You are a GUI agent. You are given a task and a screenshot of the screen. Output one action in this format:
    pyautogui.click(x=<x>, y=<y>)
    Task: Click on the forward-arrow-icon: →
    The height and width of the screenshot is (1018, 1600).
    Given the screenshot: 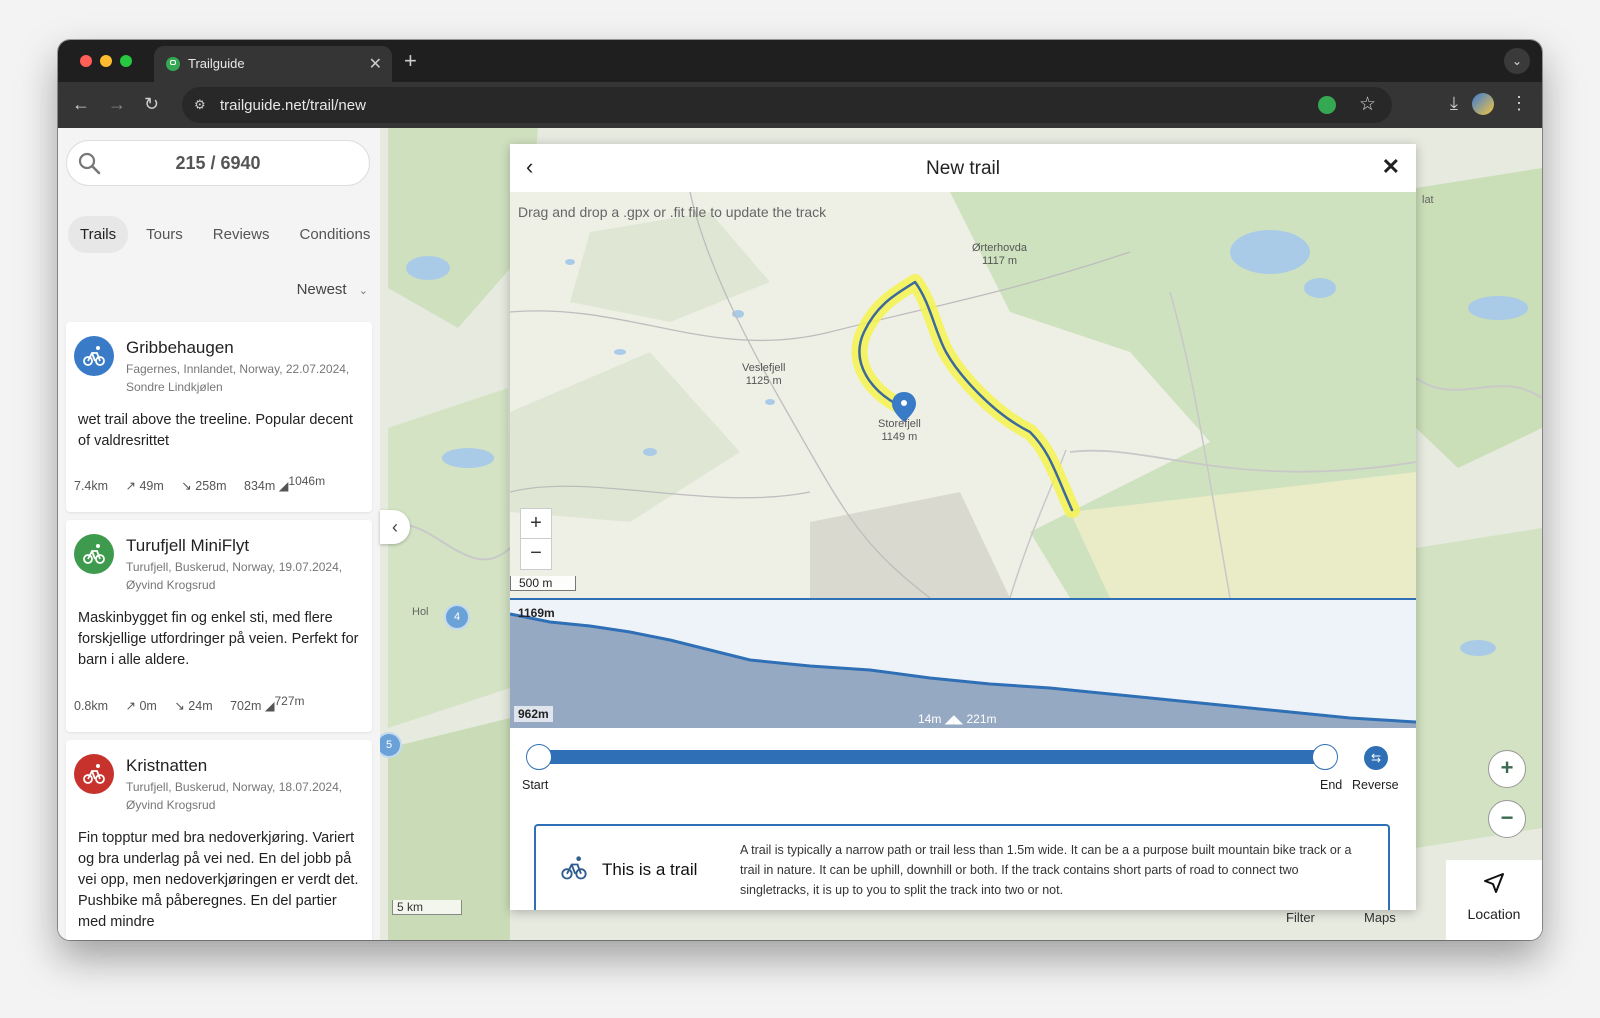 What is the action you would take?
    pyautogui.click(x=117, y=104)
    